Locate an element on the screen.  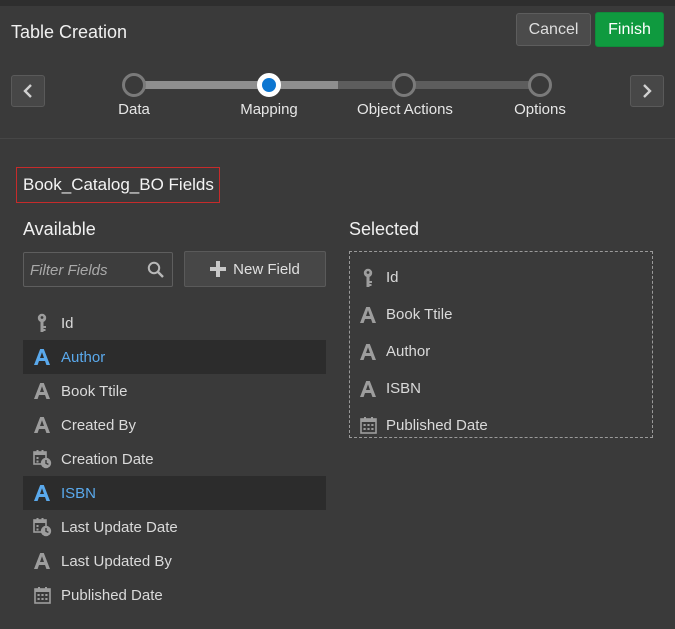
available-field-item: Created By is located at coordinates (174, 425).